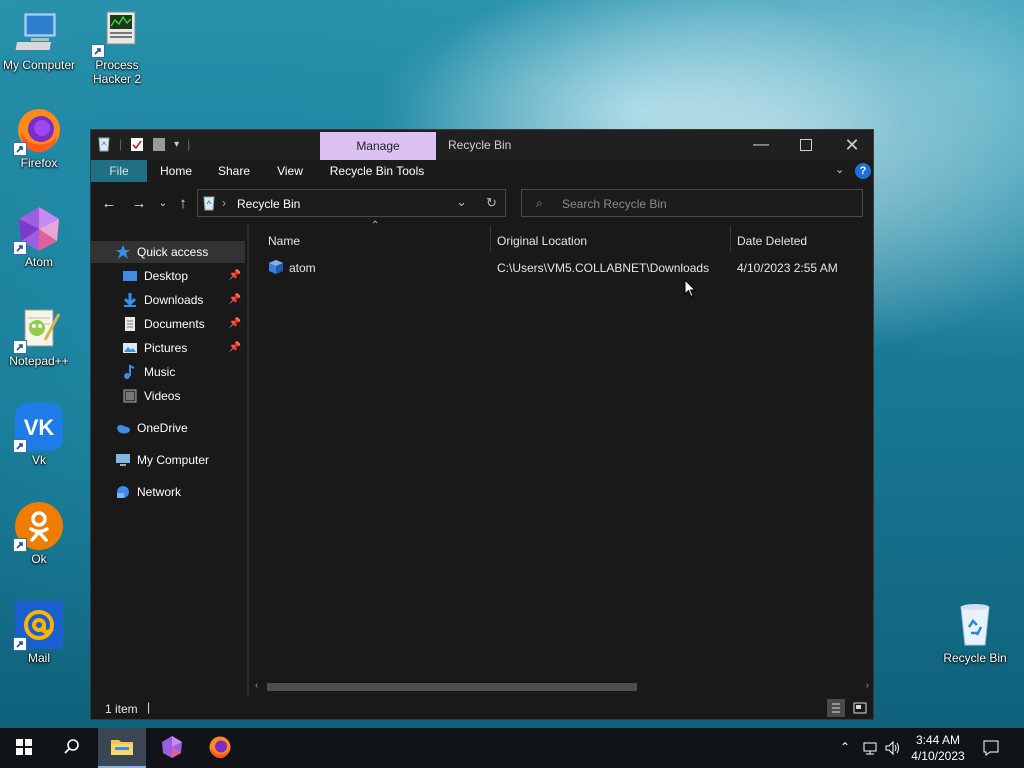 This screenshot has width=1024, height=768. What do you see at coordinates (614, 204) in the screenshot?
I see `search-input: Search Recycle Bin` at bounding box center [614, 204].